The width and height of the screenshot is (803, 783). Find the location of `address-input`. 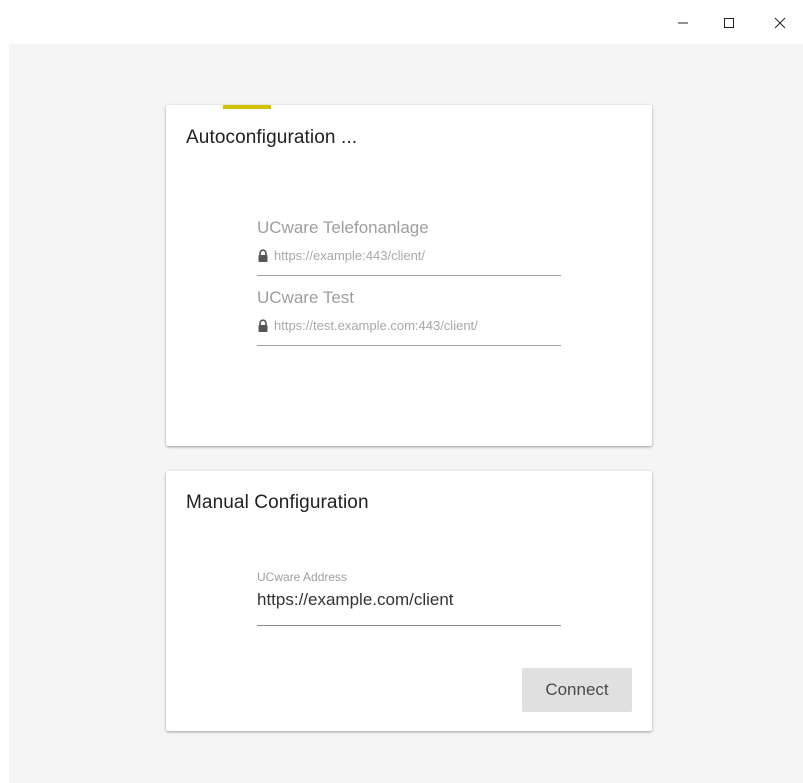

address-input is located at coordinates (407, 600).